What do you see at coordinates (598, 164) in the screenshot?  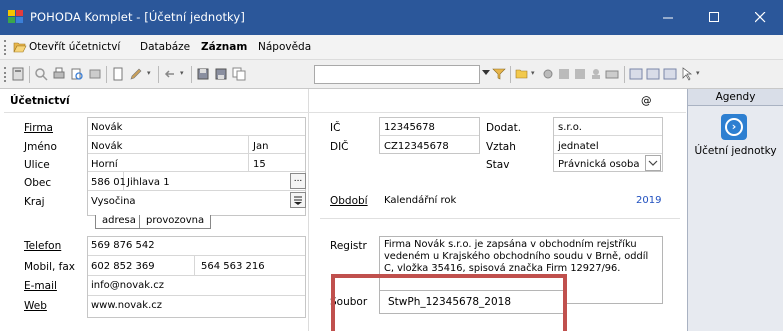 I see `stav-select: Právnická osoba` at bounding box center [598, 164].